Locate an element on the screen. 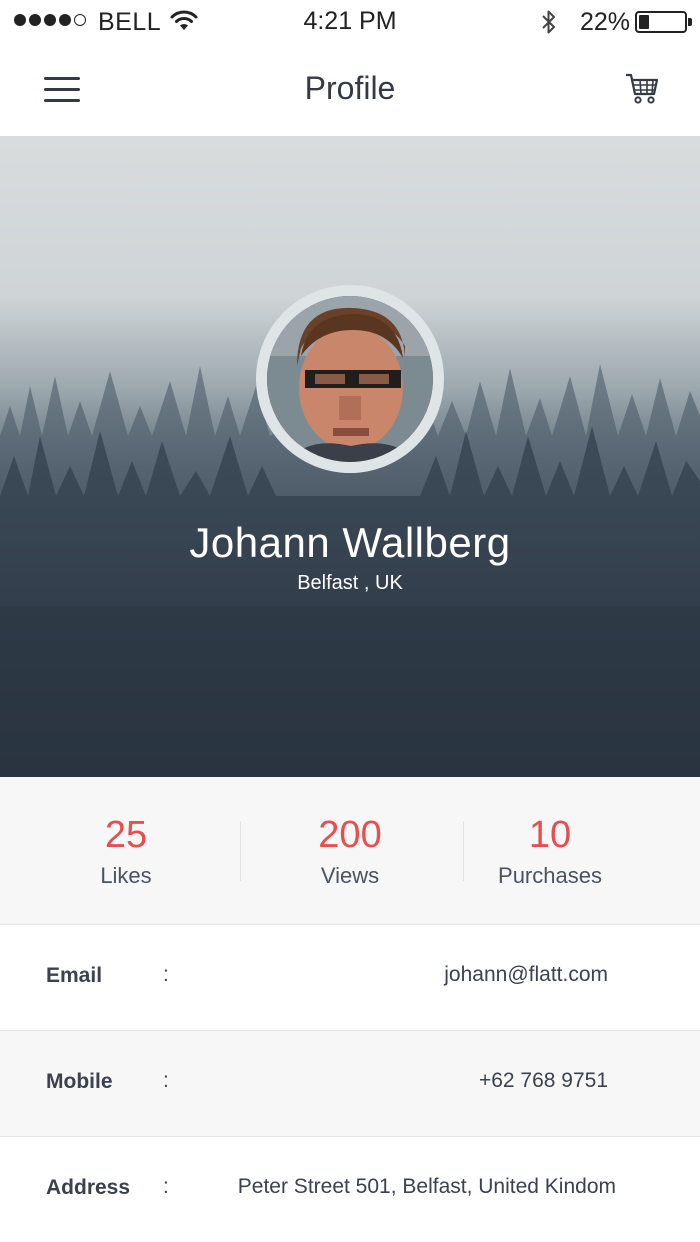  profile-location: Belfast , UK is located at coordinates (350, 583).